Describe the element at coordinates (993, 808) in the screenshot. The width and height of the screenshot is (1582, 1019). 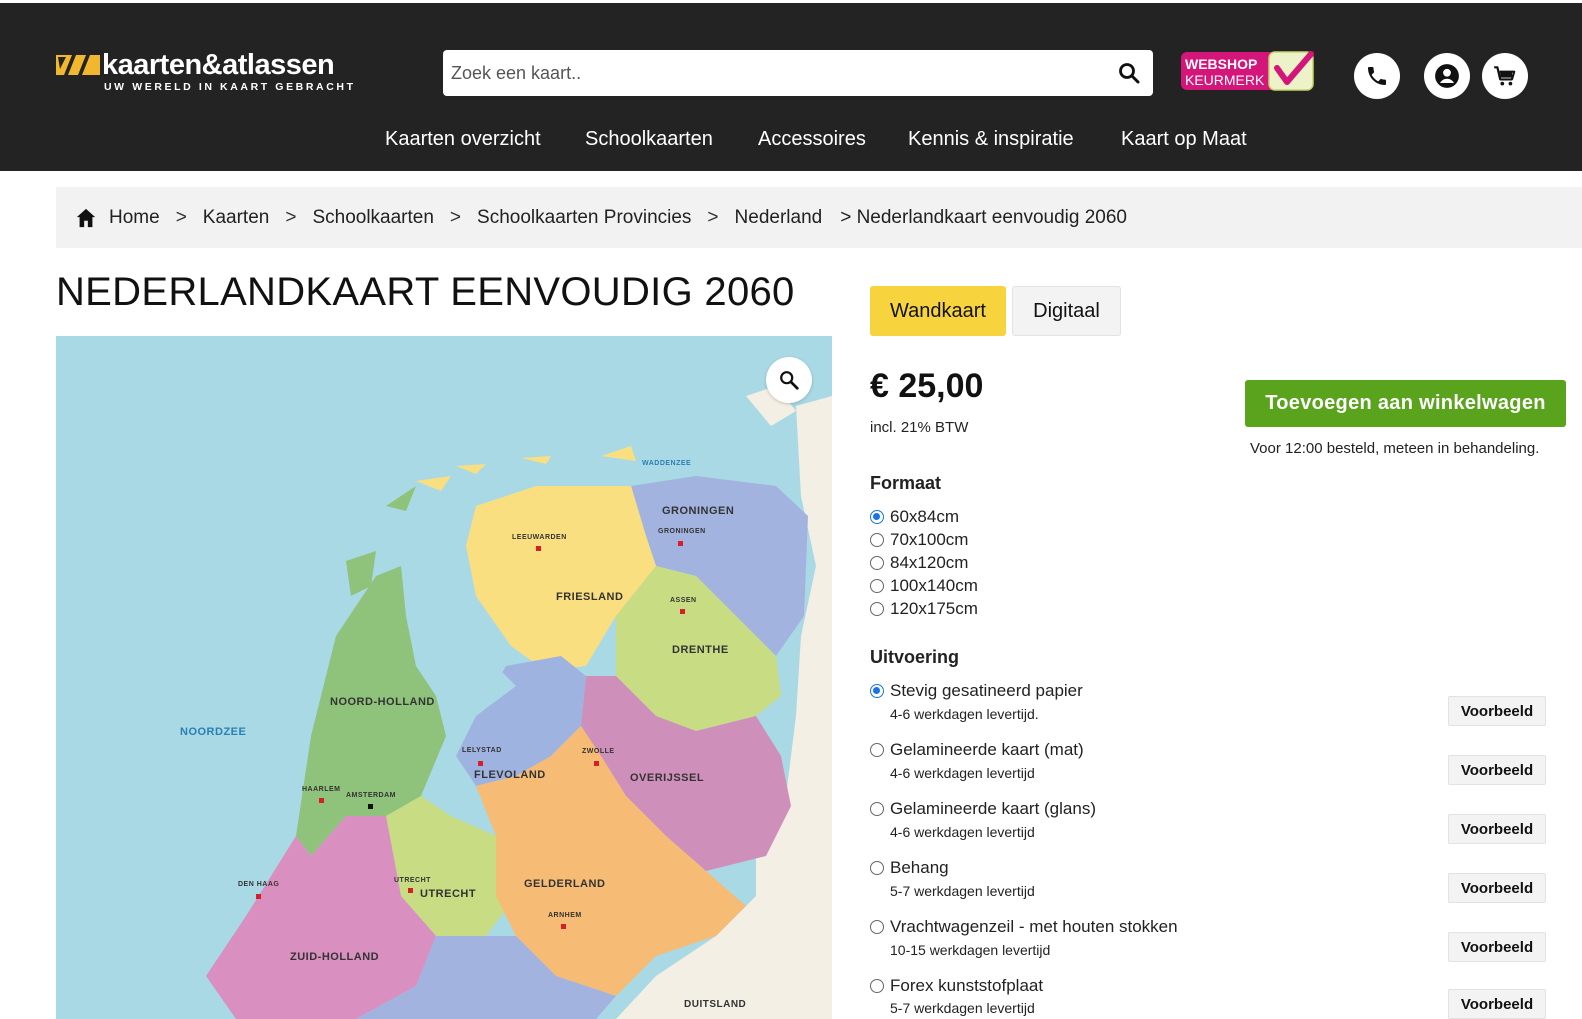
I see `finish-option-label: Gelamineerde kaart (glans)` at that location.